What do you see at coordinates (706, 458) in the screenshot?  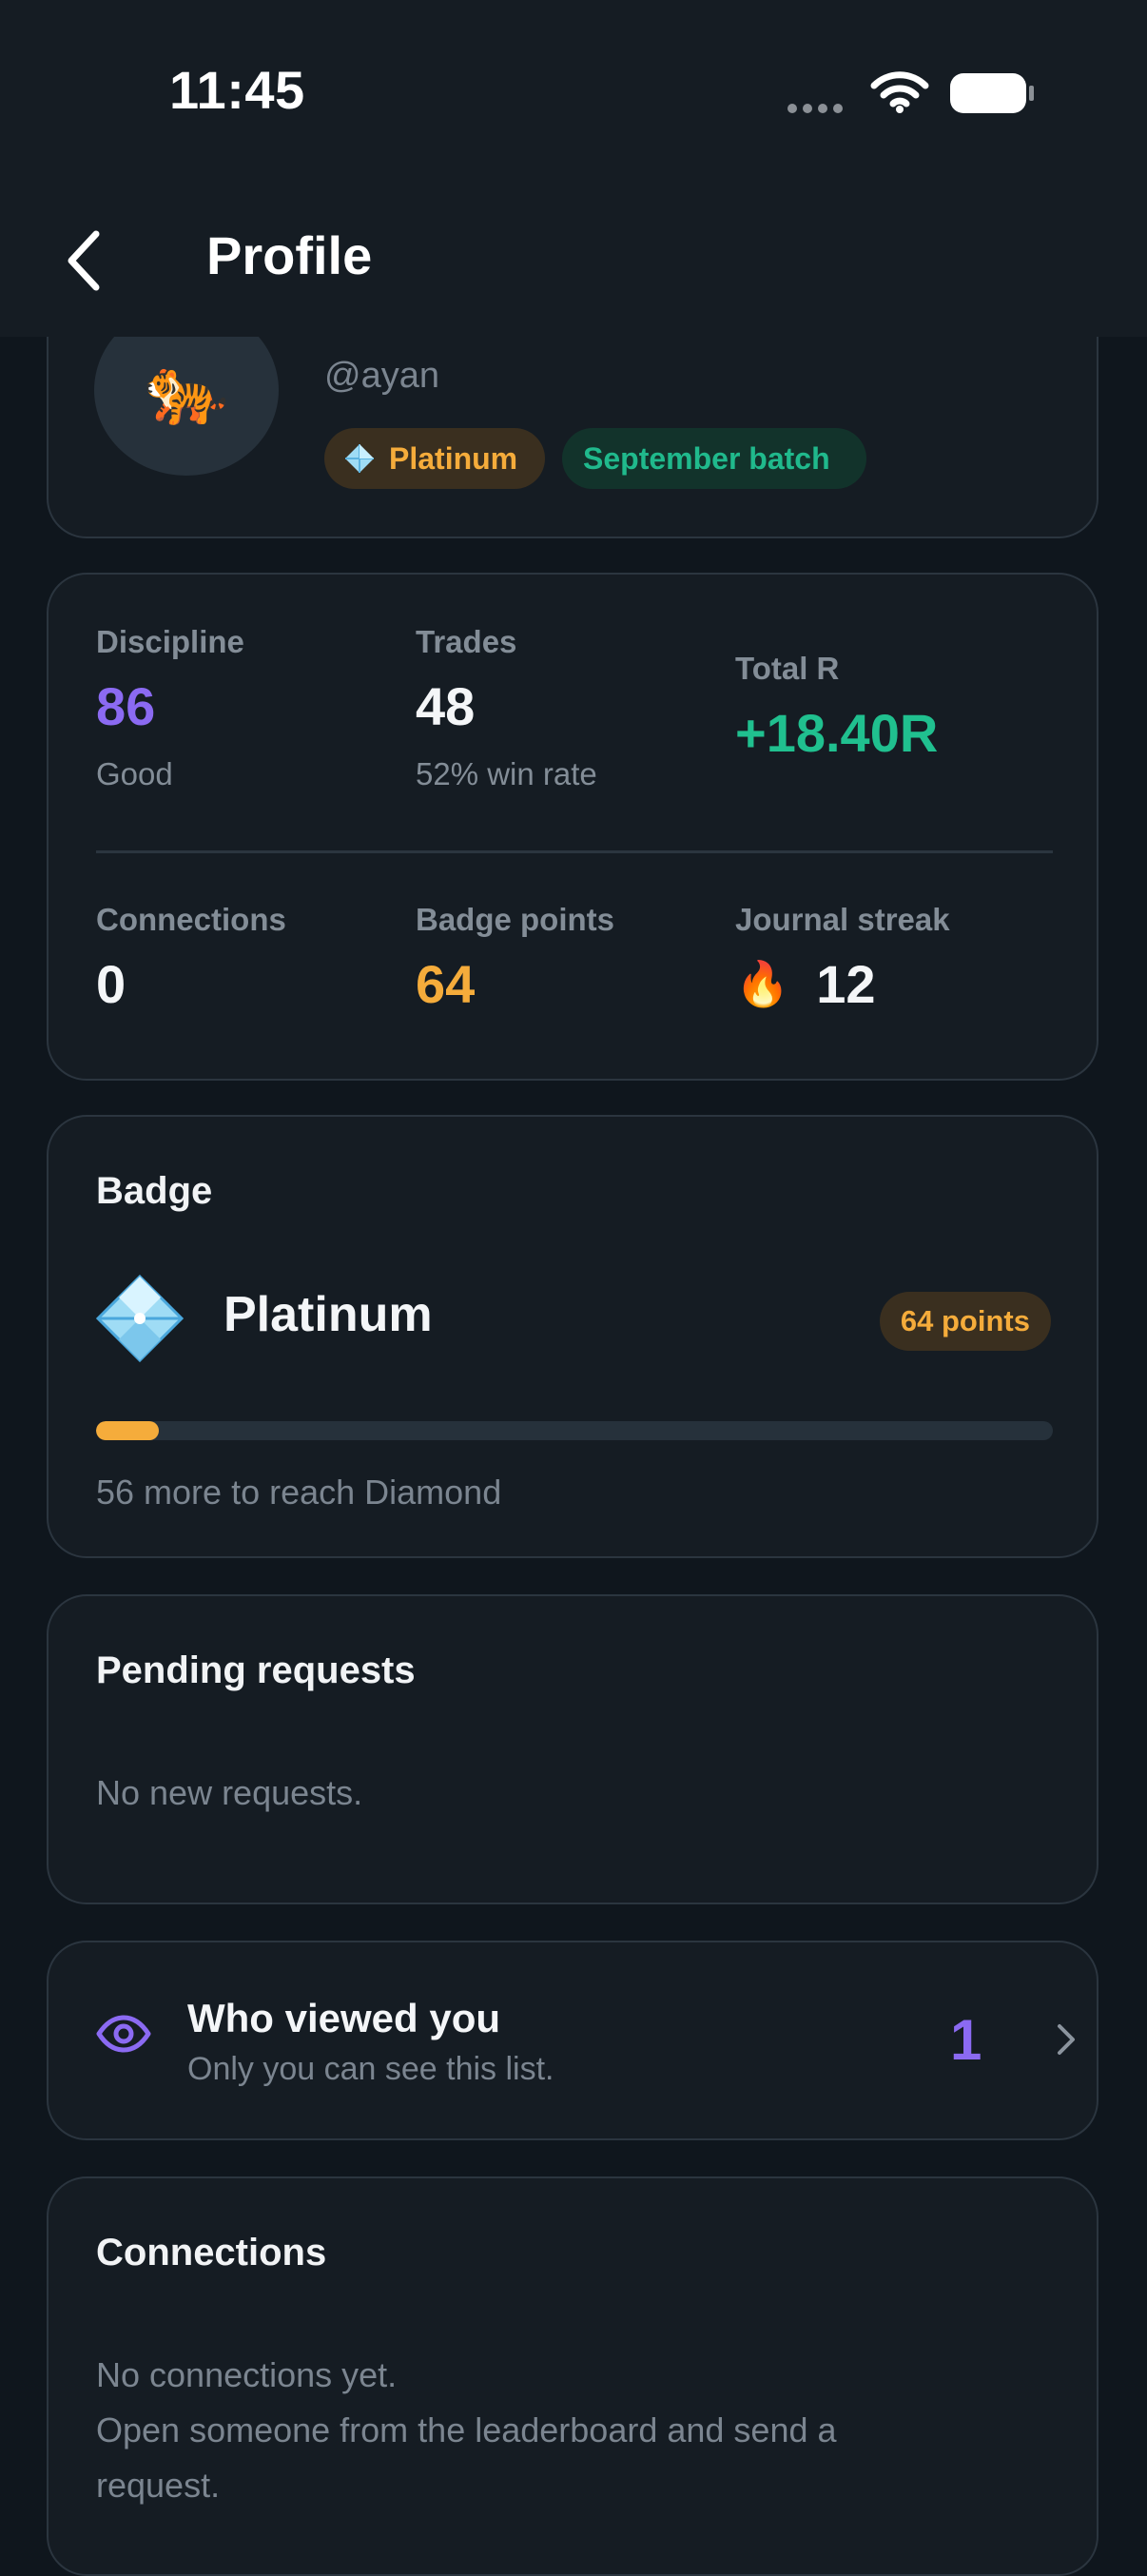 I see `batch-label: September batch` at bounding box center [706, 458].